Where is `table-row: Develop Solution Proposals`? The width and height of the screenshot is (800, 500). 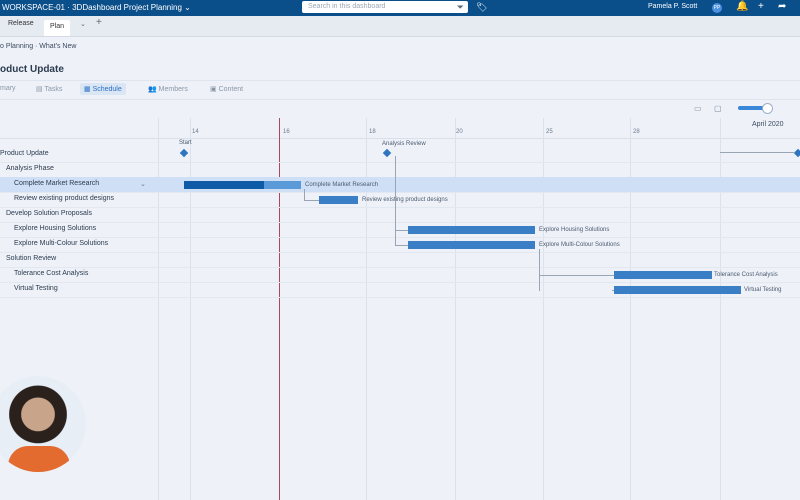
table-row: Develop Solution Proposals is located at coordinates (400, 215).